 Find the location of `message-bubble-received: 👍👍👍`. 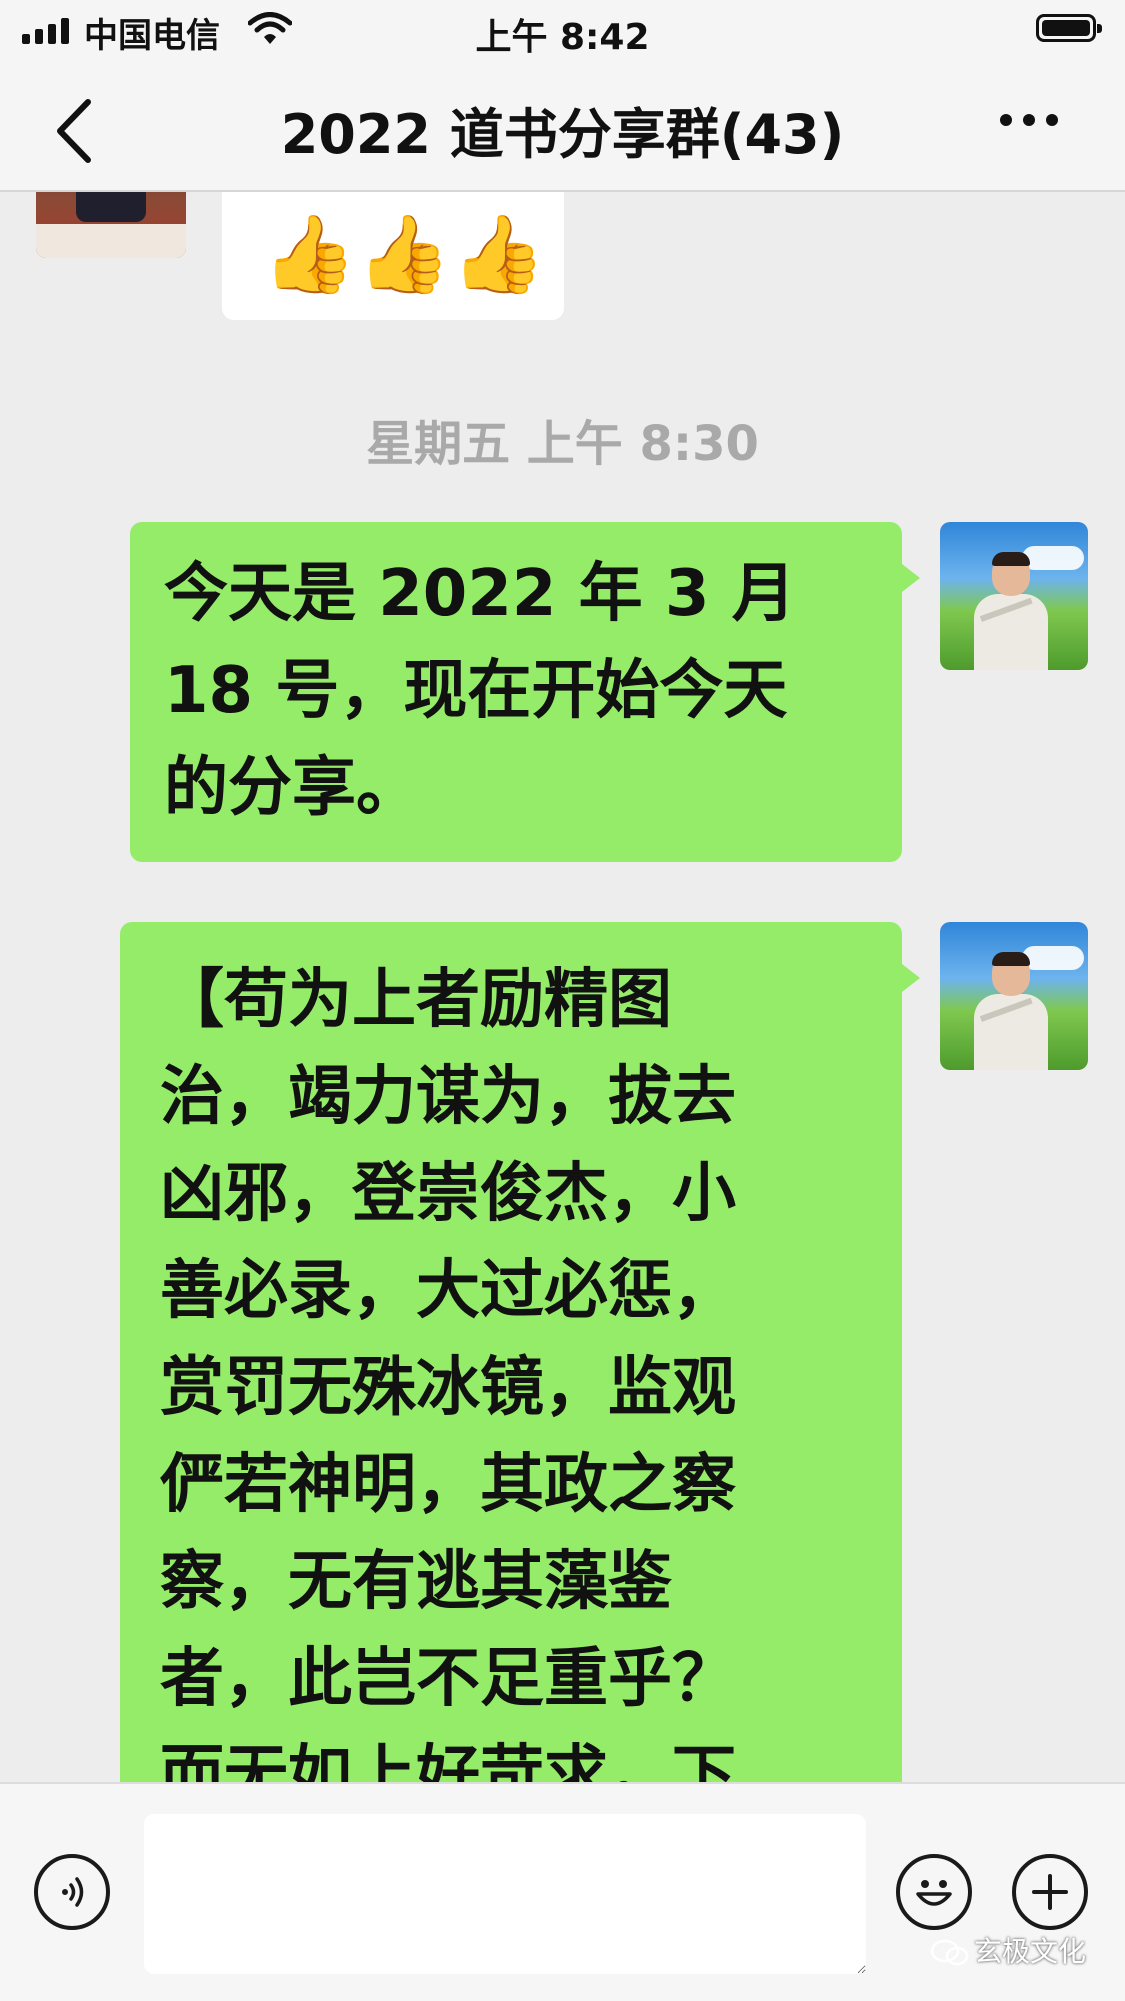

message-bubble-received: 👍👍👍 is located at coordinates (393, 256).